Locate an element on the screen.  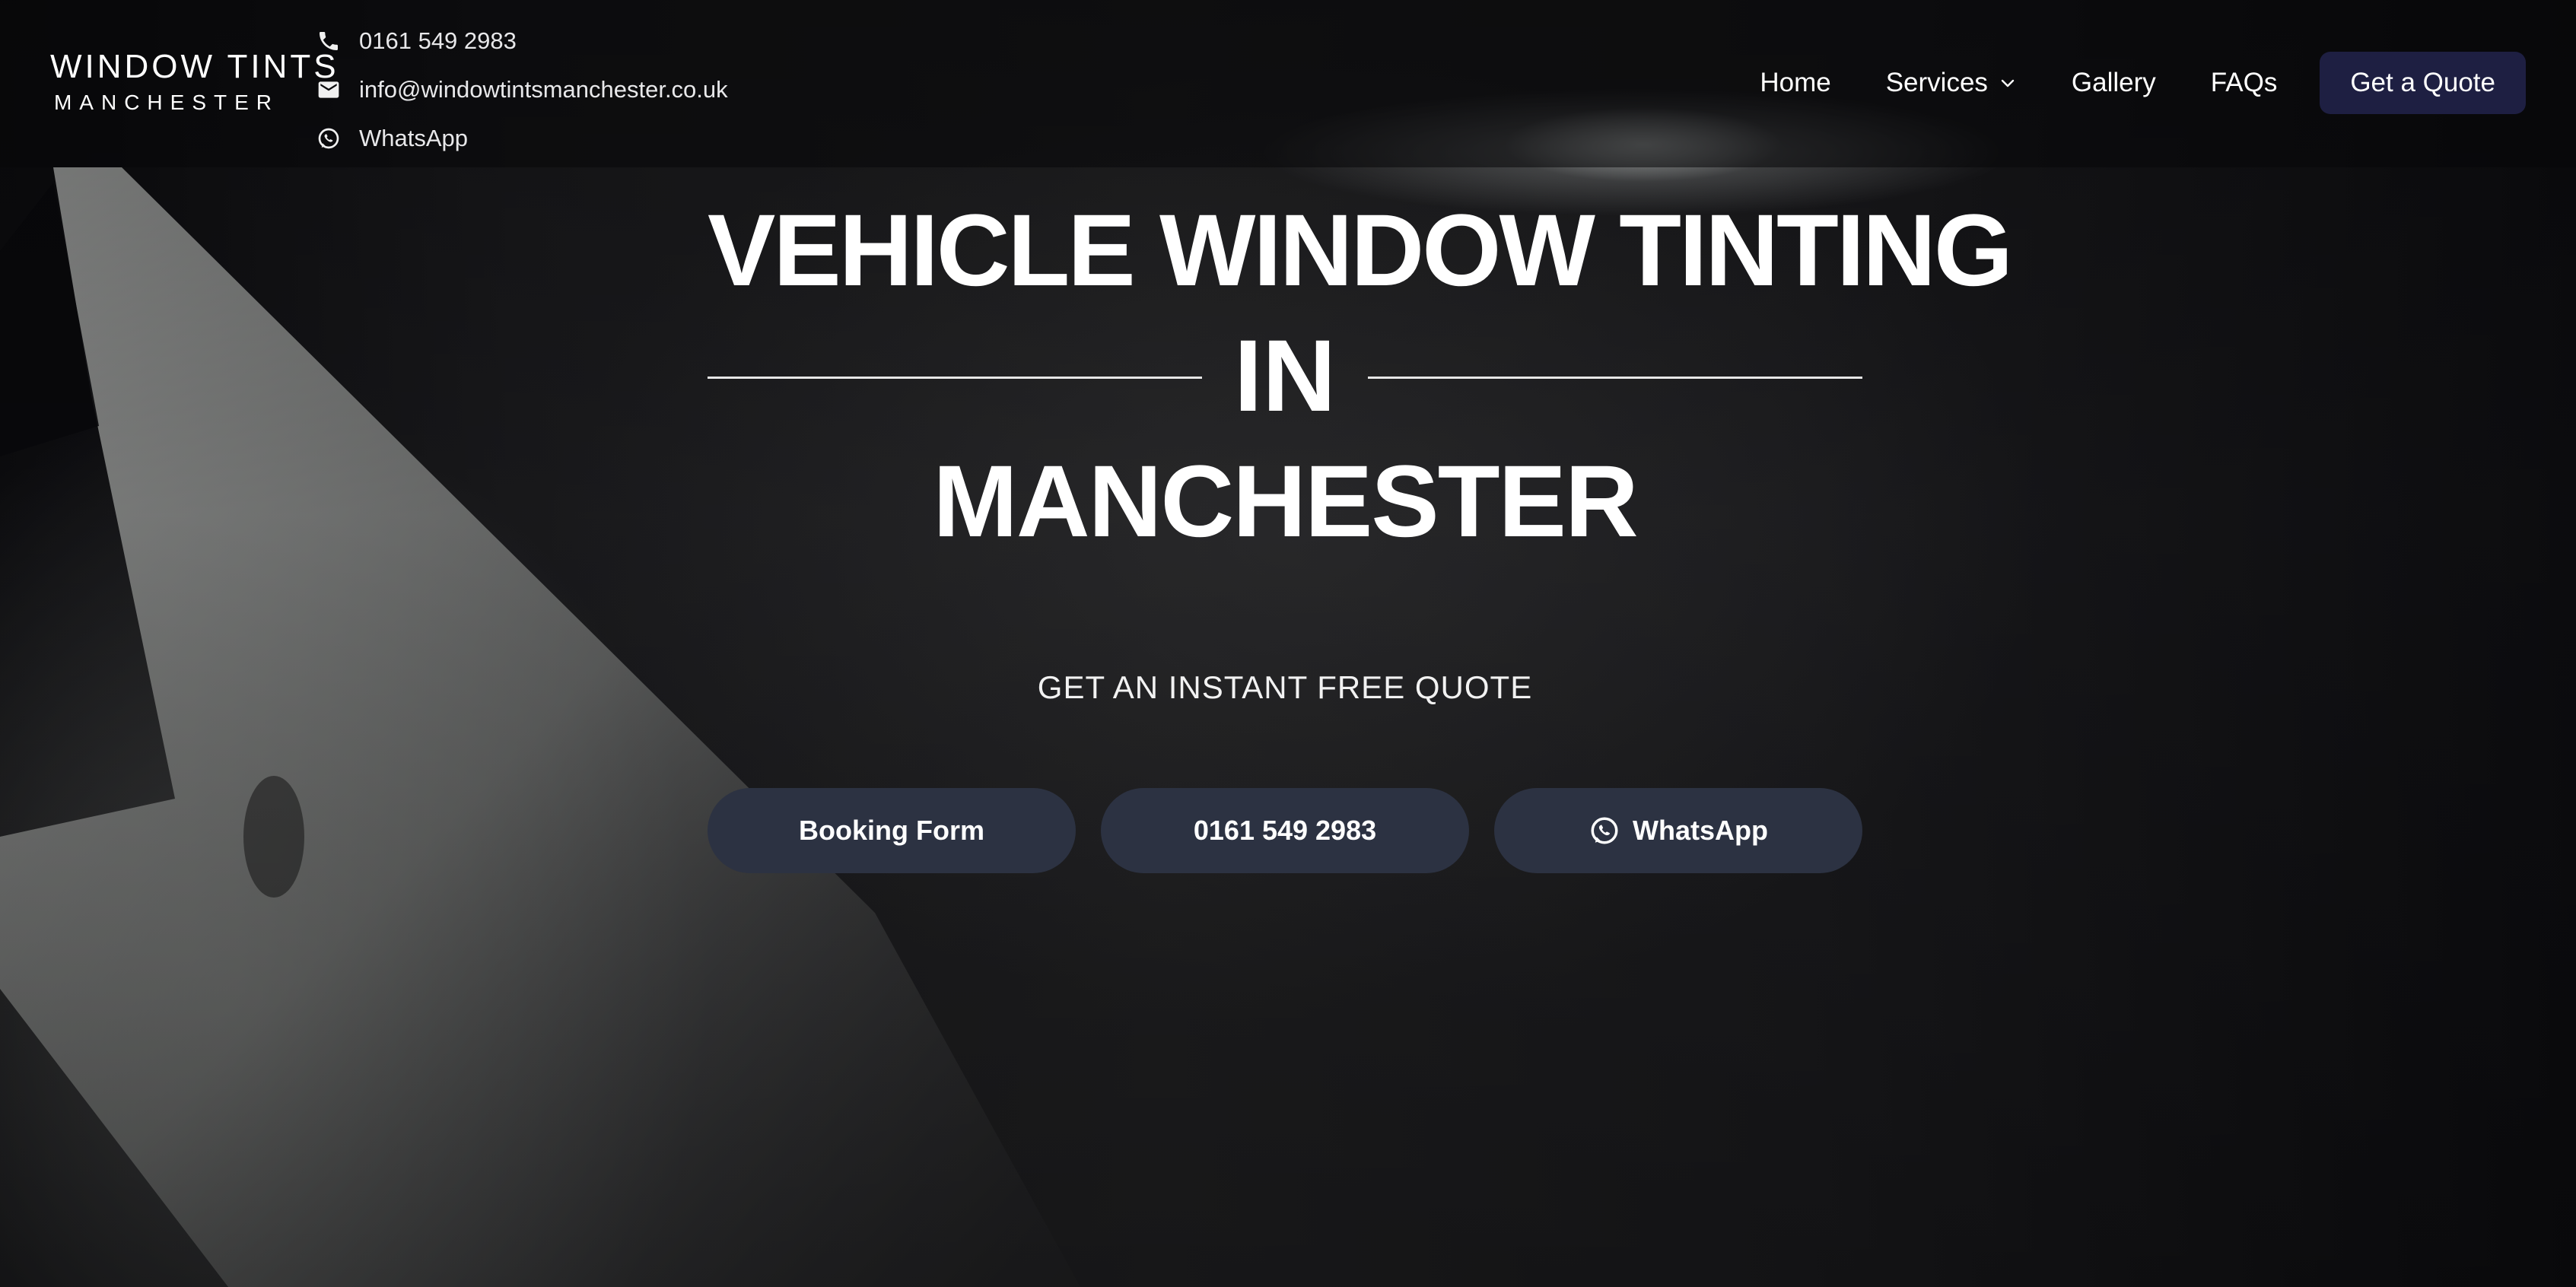
call-phone-button: 0161 549 2983 is located at coordinates (1285, 830).